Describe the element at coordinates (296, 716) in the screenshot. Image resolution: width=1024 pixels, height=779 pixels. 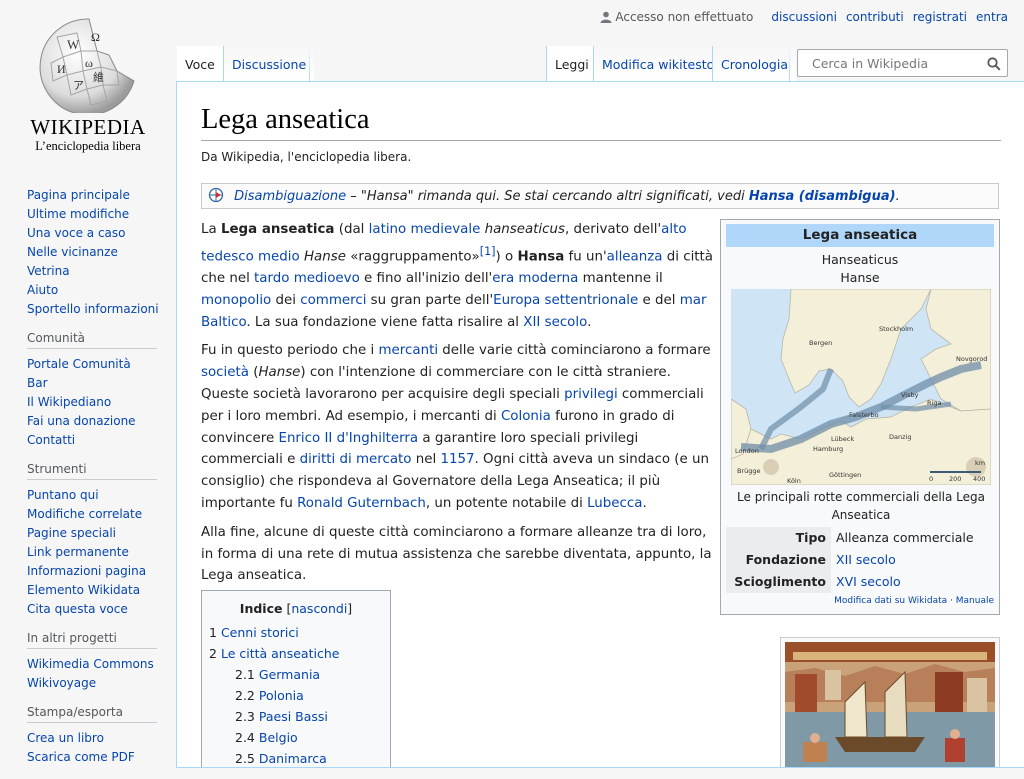
I see `toc-item: 2.3 Paesi Bassi` at that location.